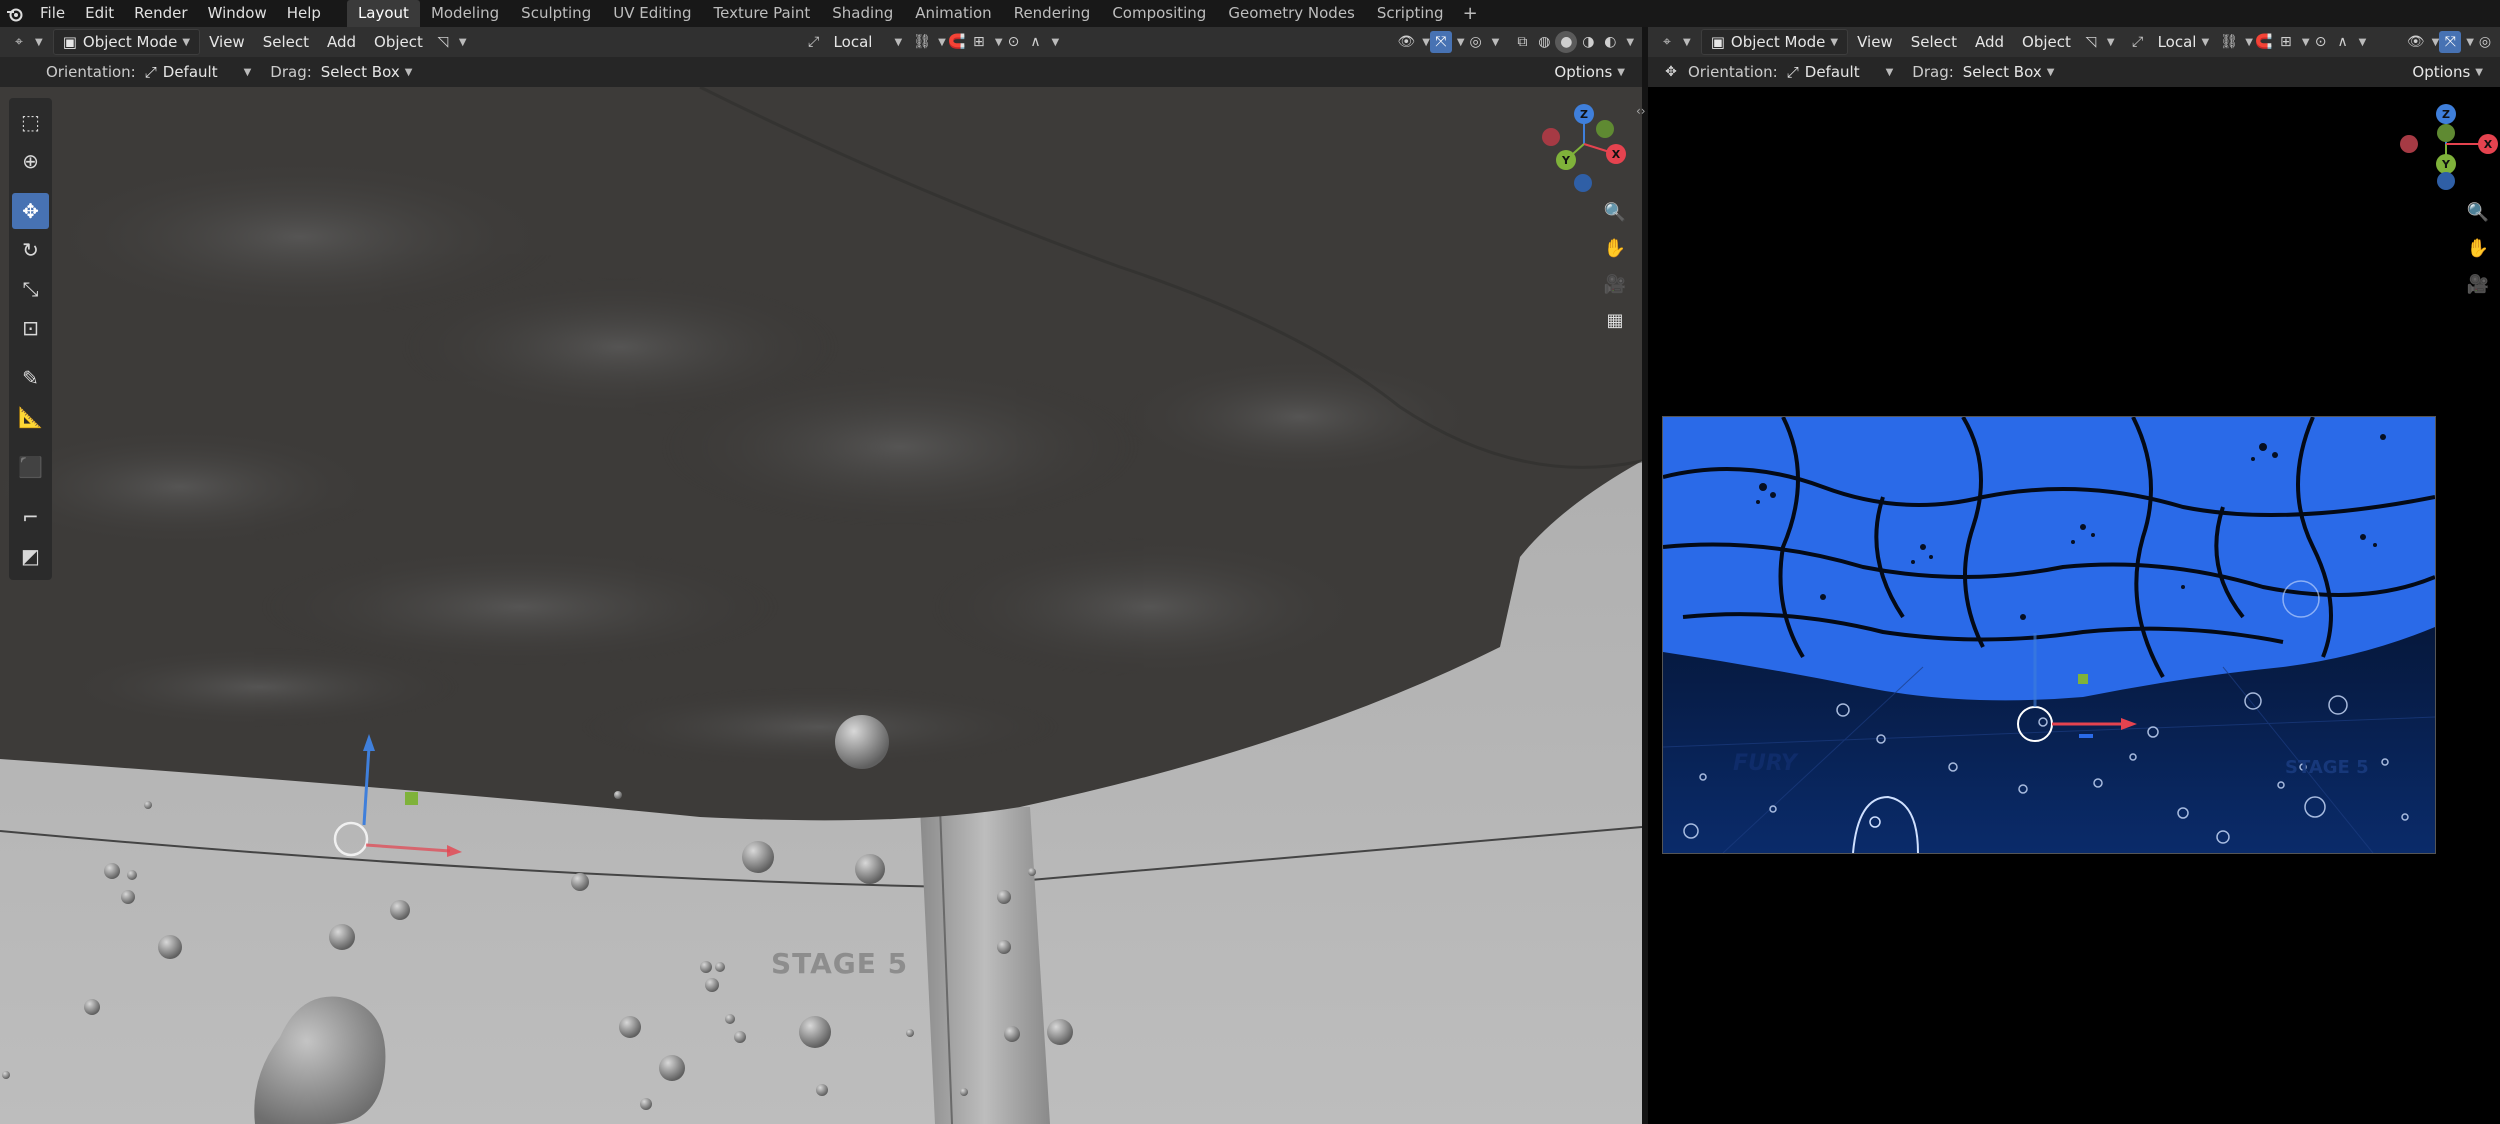  What do you see at coordinates (465, 13) in the screenshot?
I see `tab-modeling: Modeling` at bounding box center [465, 13].